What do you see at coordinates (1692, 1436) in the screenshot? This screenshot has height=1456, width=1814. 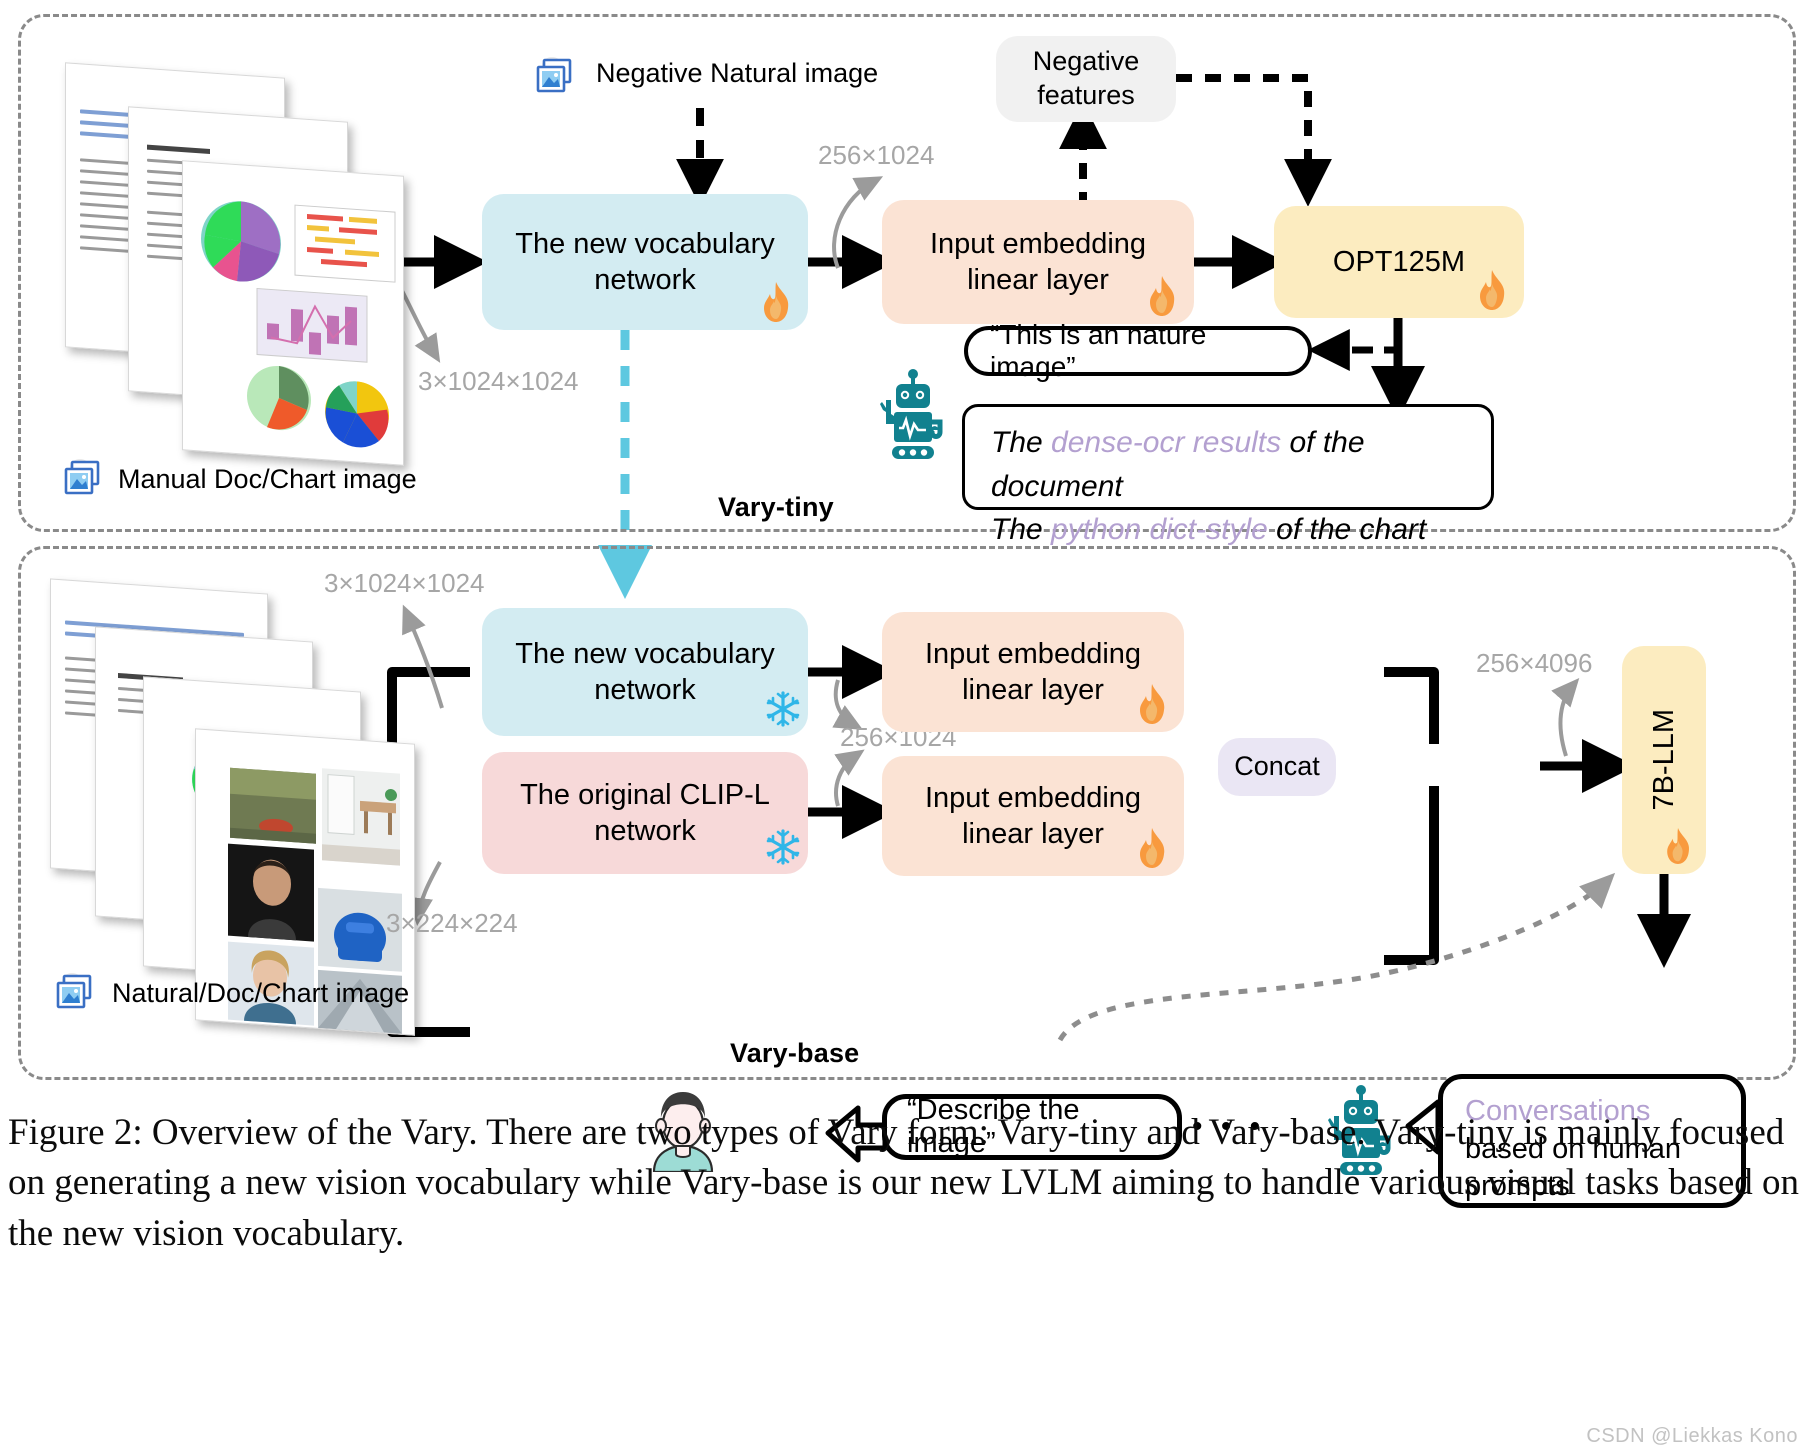 I see `watermark: CSDN @Liekkas Kono` at bounding box center [1692, 1436].